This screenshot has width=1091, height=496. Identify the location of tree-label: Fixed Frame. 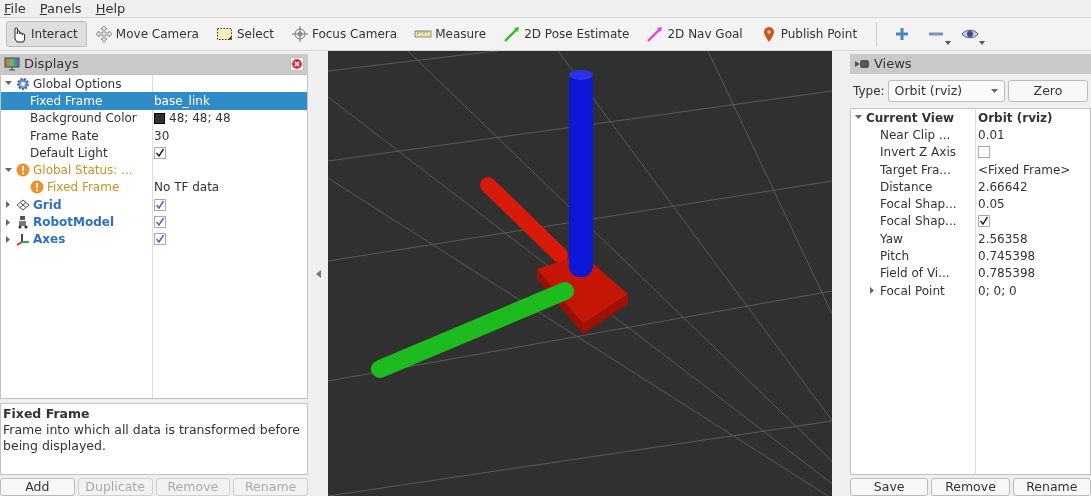
(83, 188).